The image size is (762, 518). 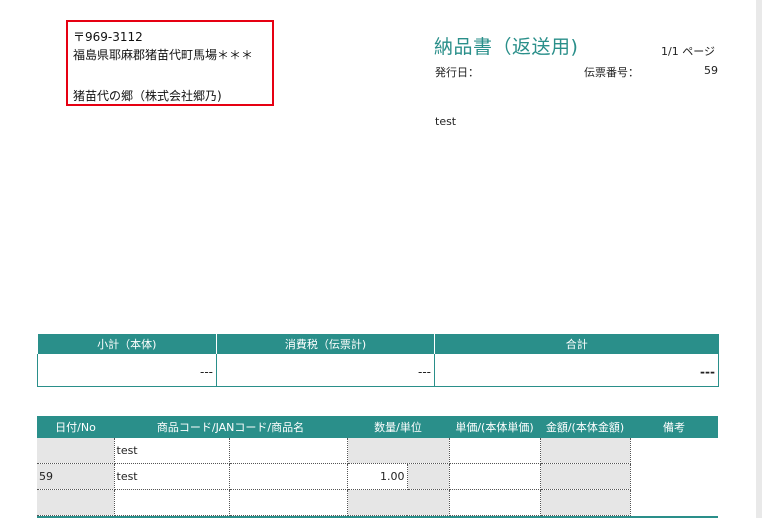 What do you see at coordinates (75, 427) in the screenshot?
I see `col-date-no: 日付/No` at bounding box center [75, 427].